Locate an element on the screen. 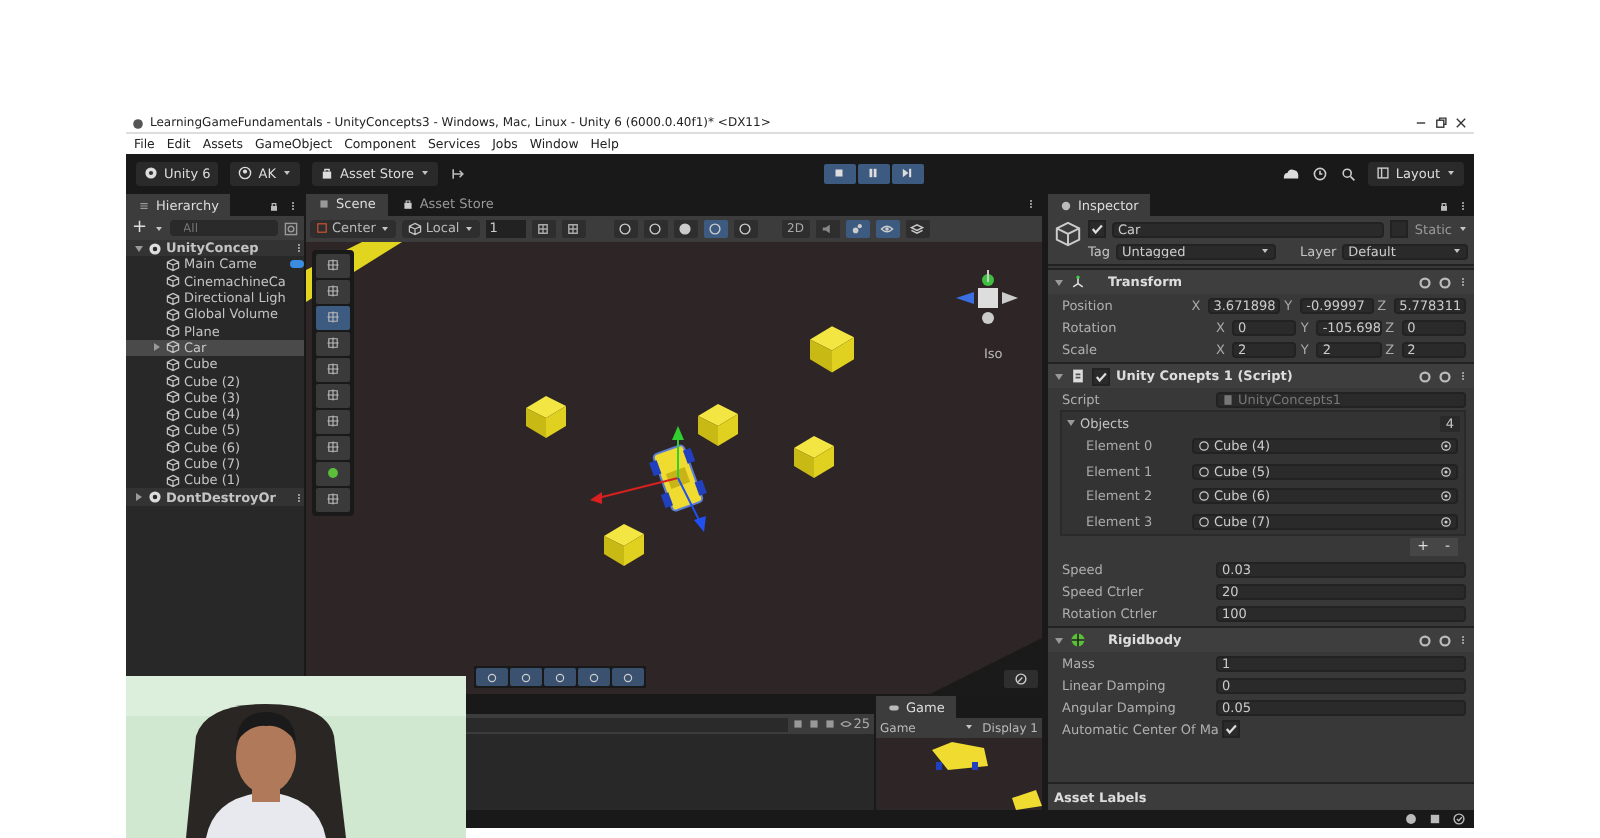  search-icon is located at coordinates (1347, 173).